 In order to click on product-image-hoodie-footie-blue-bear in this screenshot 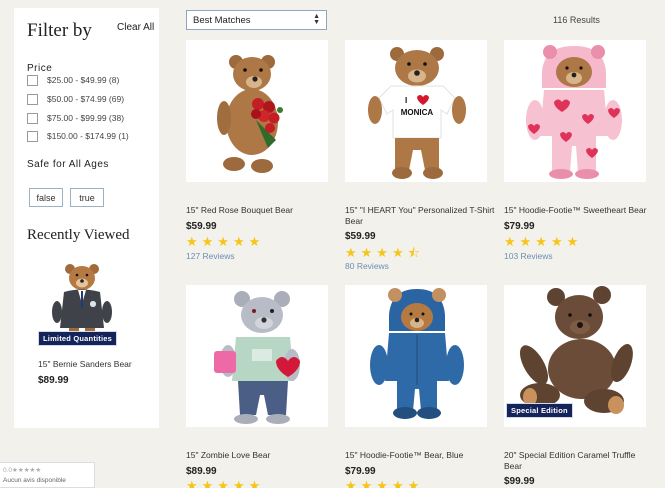, I will do `click(416, 356)`.